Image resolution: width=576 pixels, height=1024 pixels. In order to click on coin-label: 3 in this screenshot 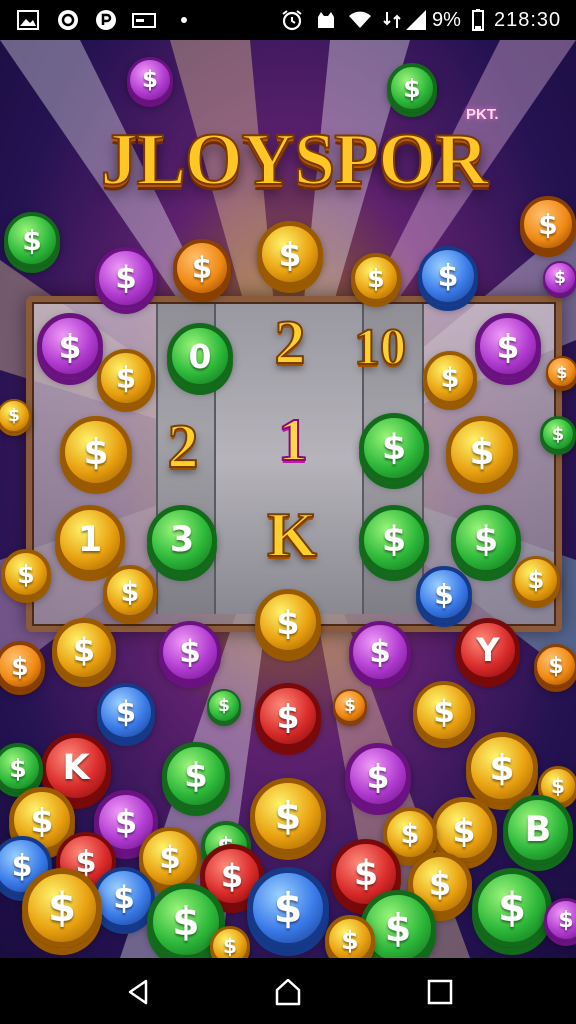, I will do `click(182, 540)`.